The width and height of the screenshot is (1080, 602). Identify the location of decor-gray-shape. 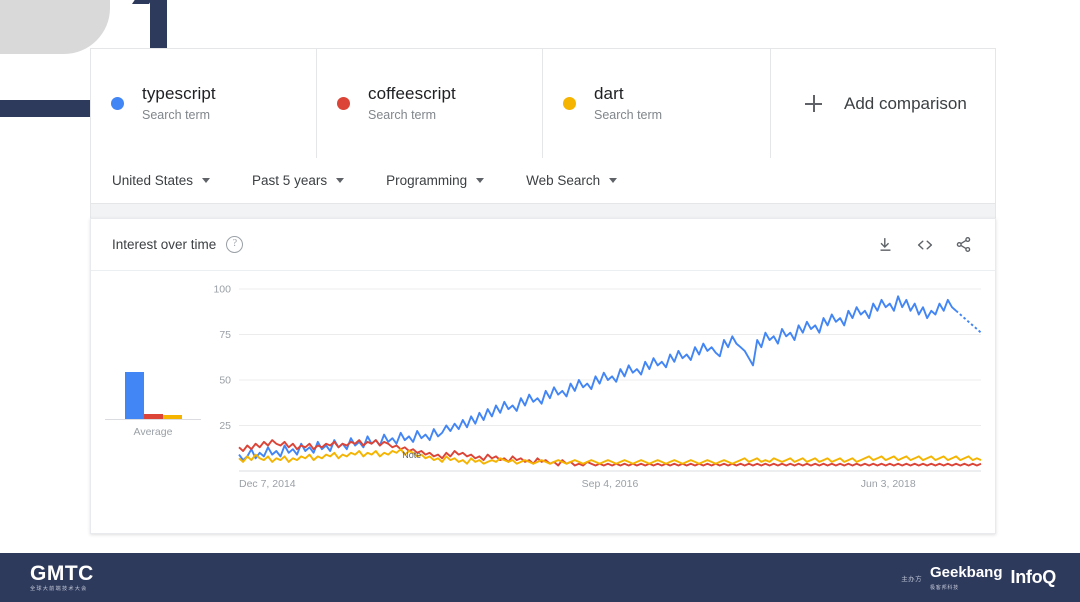
(55, 27).